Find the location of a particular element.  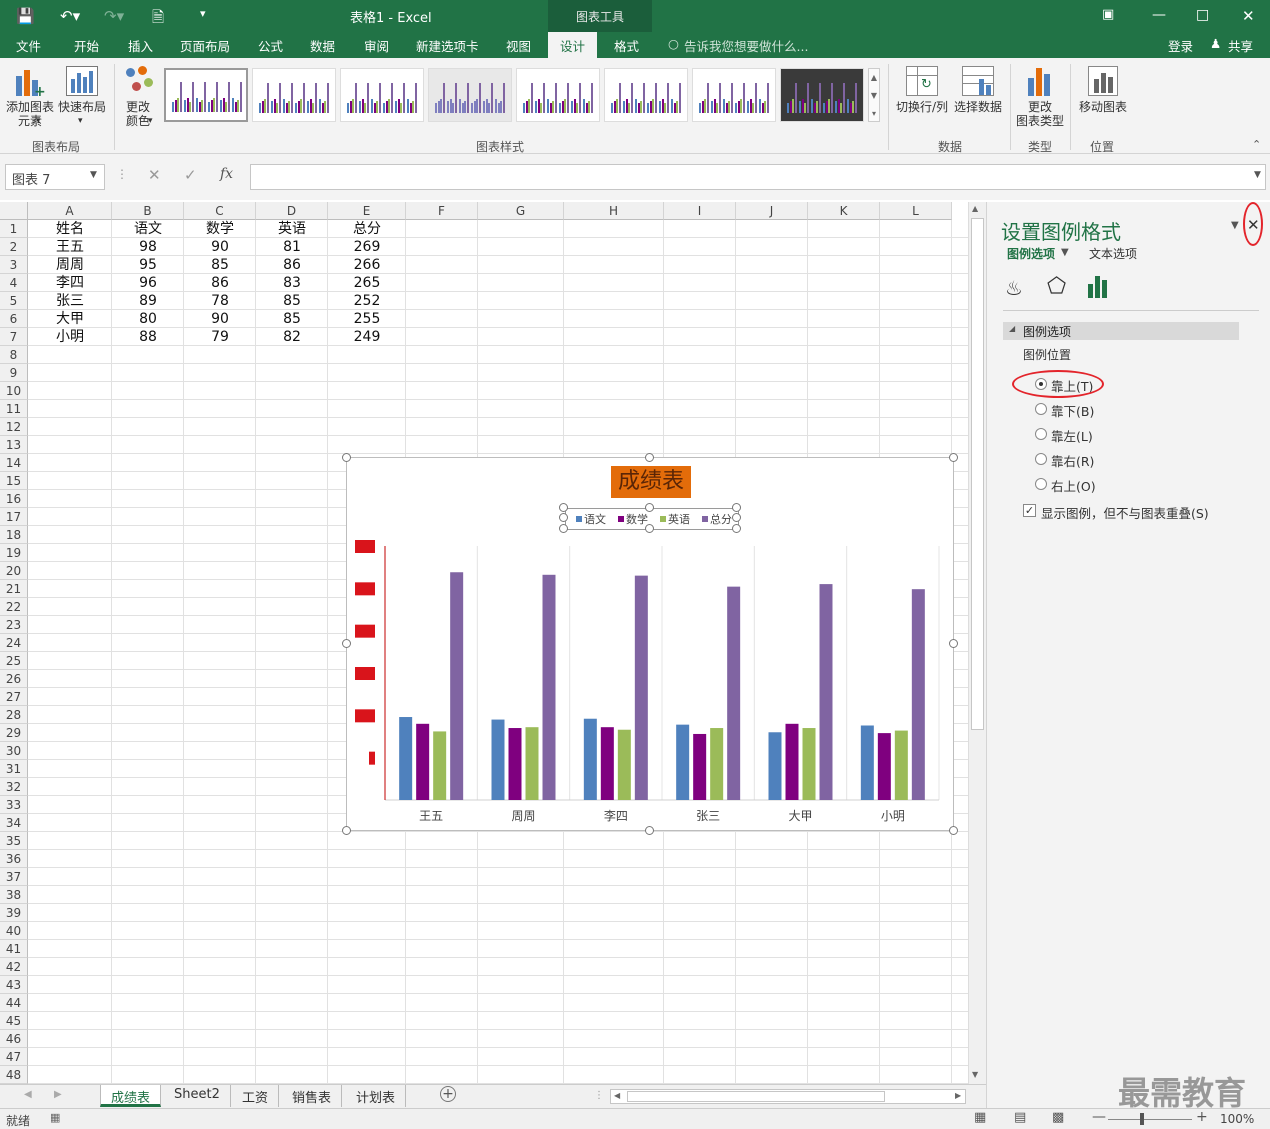

row-header: 41 is located at coordinates (14, 949).